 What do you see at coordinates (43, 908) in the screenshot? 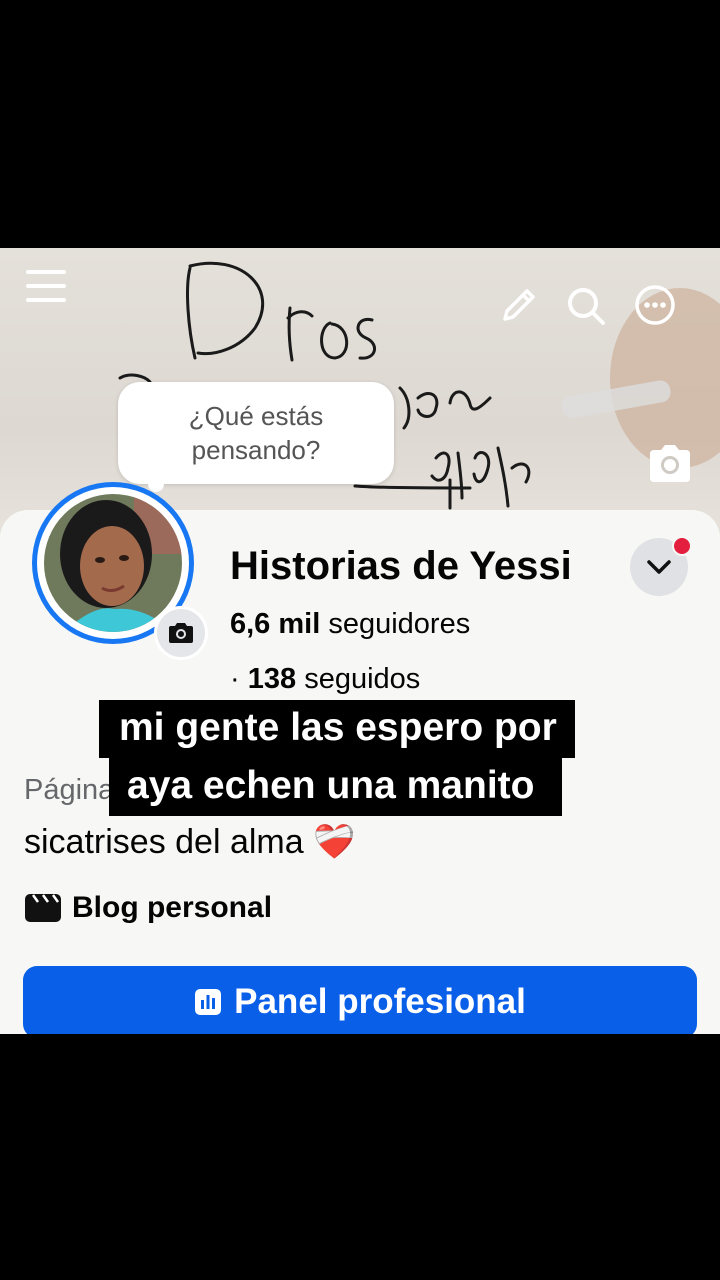
I see `clapperboard-icon` at bounding box center [43, 908].